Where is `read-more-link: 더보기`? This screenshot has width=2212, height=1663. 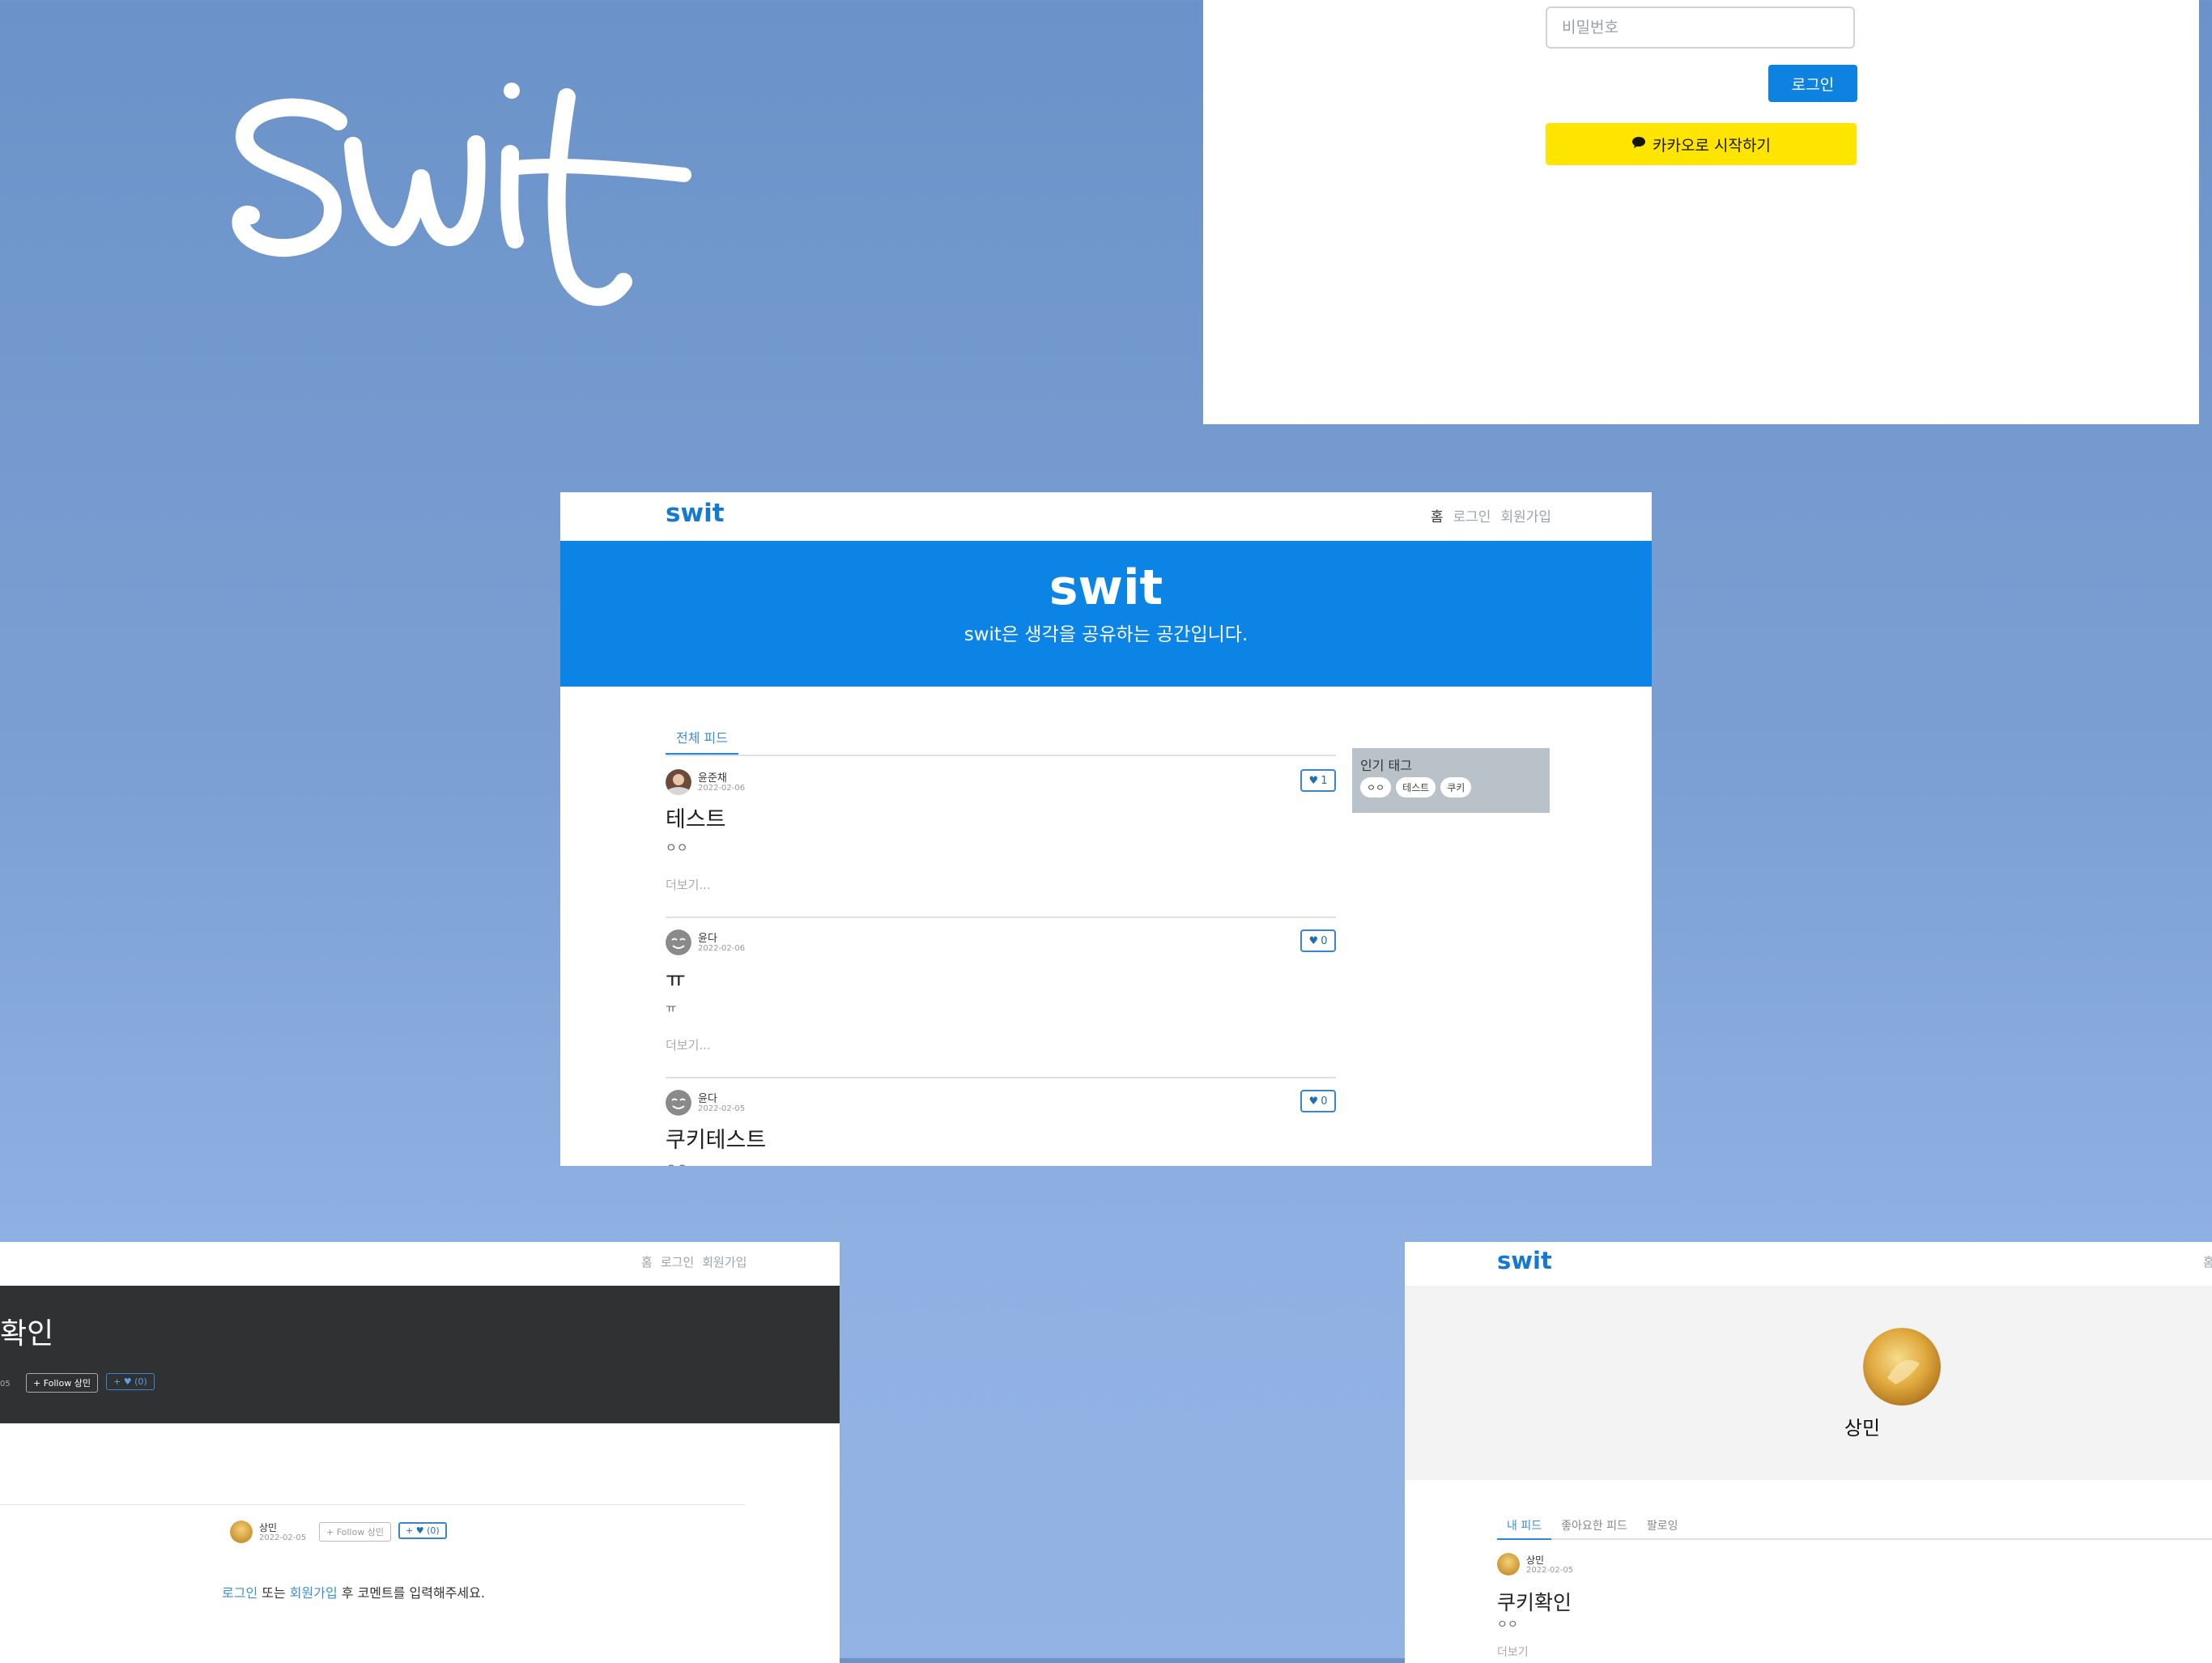
read-more-link: 더보기 is located at coordinates (1513, 1652).